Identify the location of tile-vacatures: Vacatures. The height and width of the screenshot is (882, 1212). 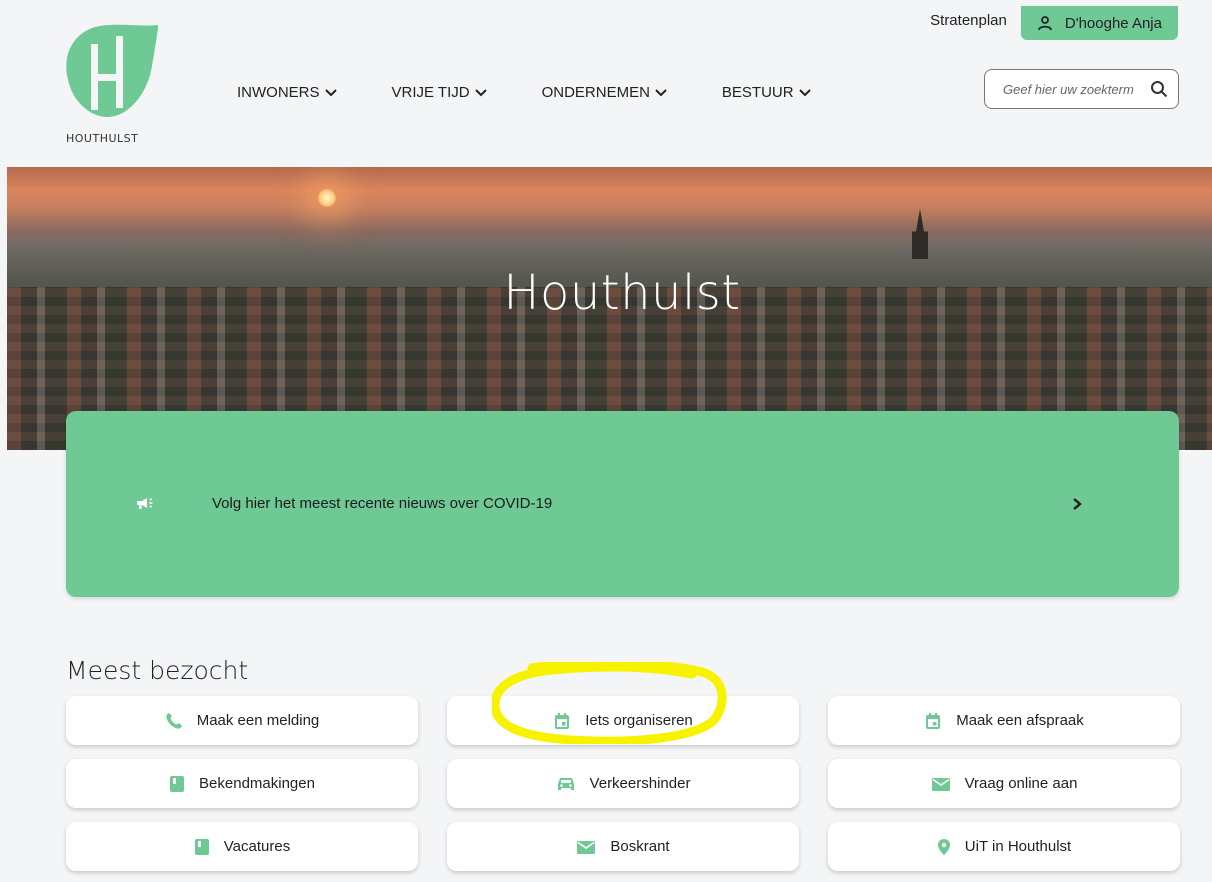
(242, 846).